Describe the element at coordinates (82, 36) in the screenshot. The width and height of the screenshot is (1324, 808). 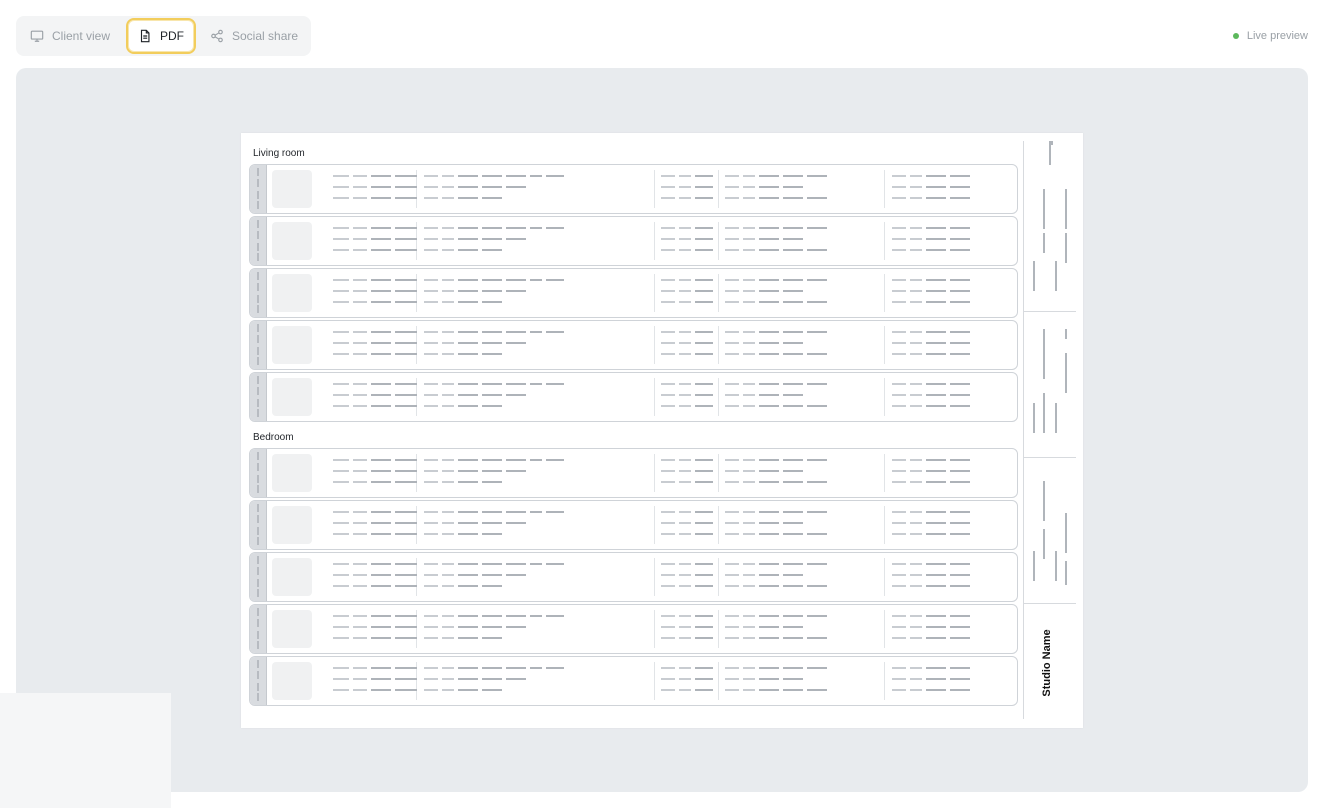
I see `tab-client-view: Client view` at that location.